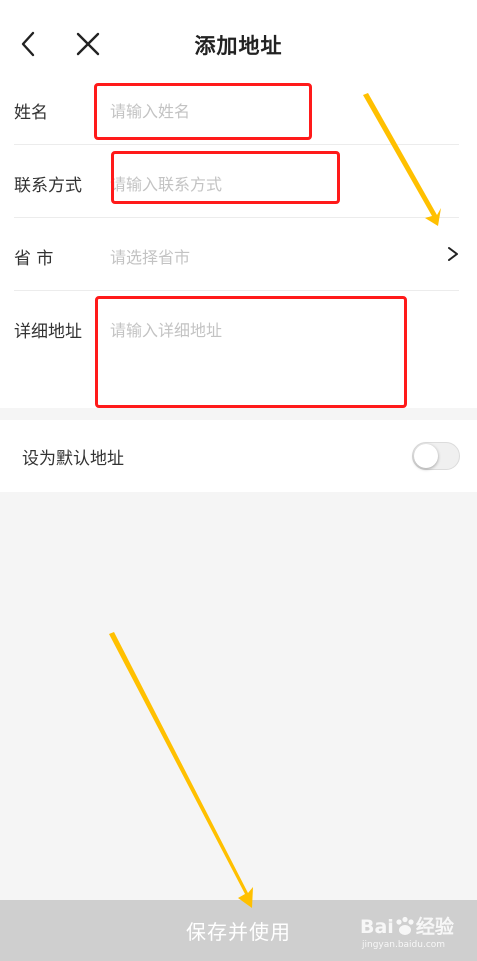 The image size is (477, 961). I want to click on phone-label: 联系方式, so click(48, 186).